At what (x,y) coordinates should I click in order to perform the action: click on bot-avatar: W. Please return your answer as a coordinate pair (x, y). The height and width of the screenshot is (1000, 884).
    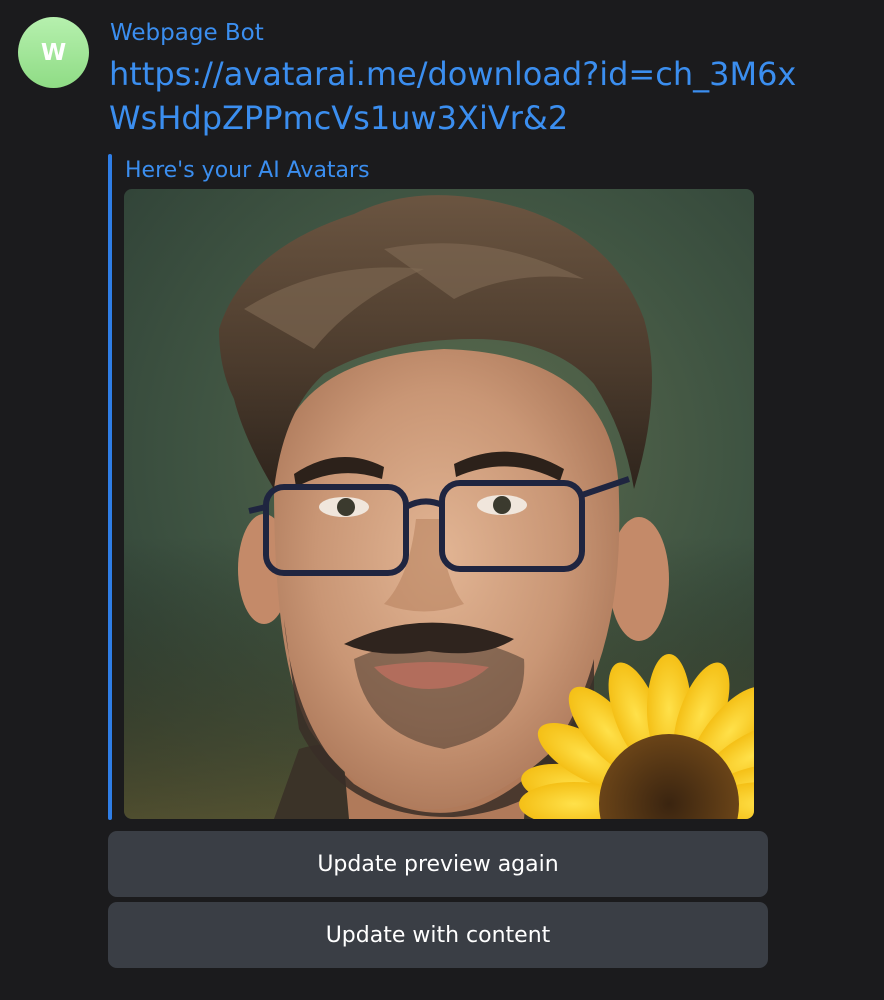
    Looking at the image, I should click on (53, 52).